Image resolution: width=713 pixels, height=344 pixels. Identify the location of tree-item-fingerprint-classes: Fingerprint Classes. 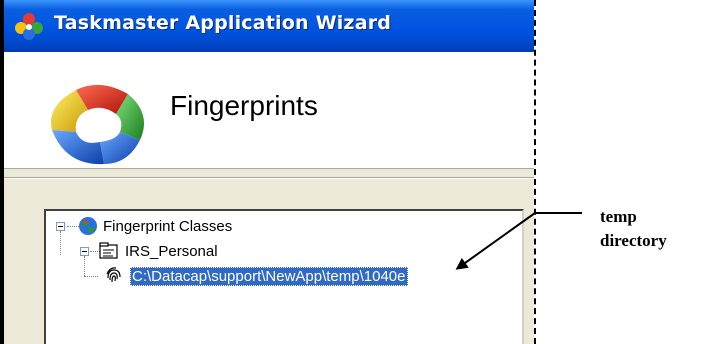
(144, 226).